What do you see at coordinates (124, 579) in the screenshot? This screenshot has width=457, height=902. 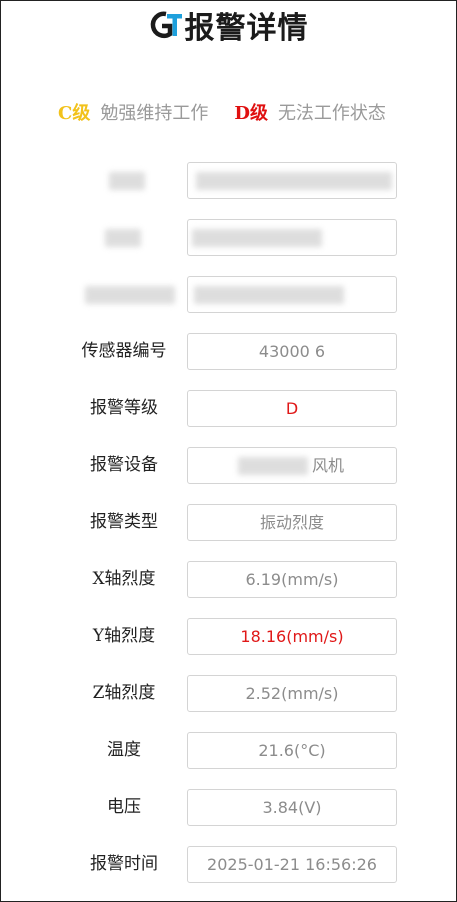 I see `x-axis-label: X轴烈度` at bounding box center [124, 579].